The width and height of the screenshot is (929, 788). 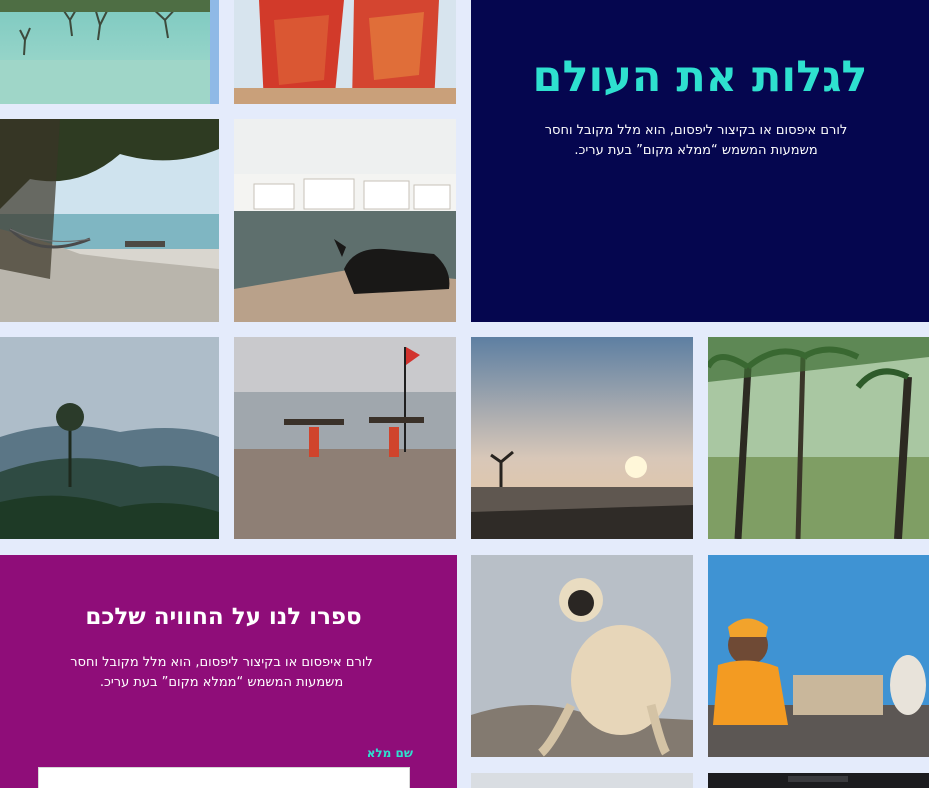 I want to click on cow-photo, so click(x=345, y=220).